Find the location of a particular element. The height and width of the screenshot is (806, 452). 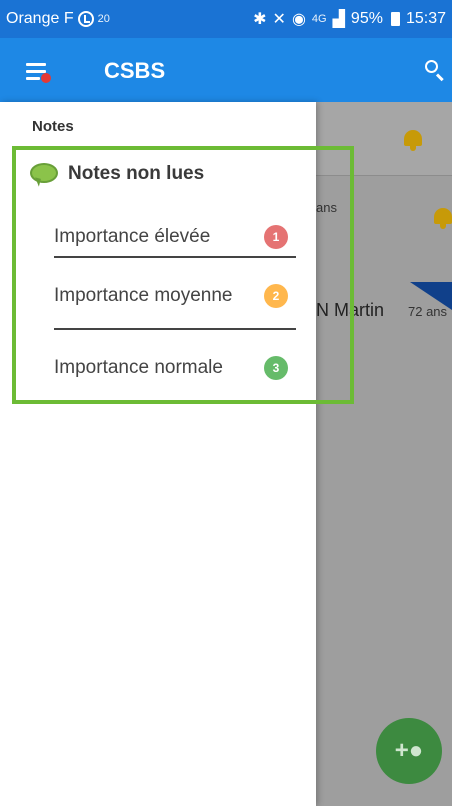

alarm-icon: ◉ is located at coordinates (298, 19).